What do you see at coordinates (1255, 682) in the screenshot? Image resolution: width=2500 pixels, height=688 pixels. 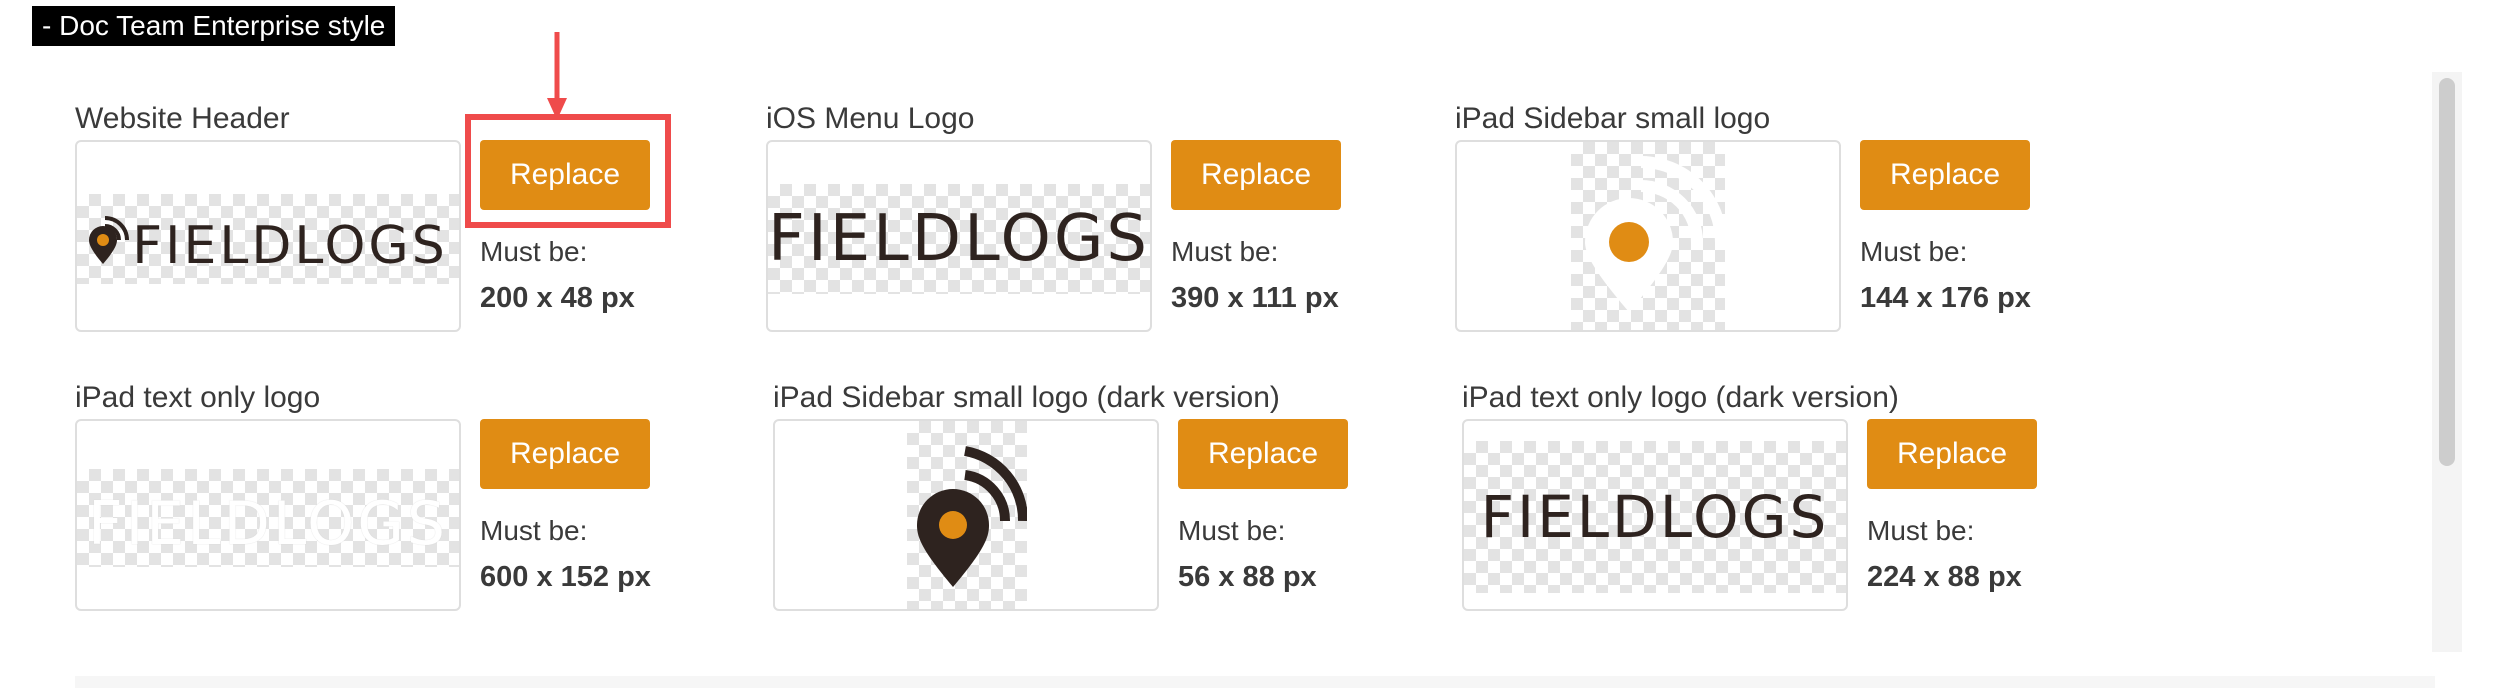 I see `panel-footer` at bounding box center [1255, 682].